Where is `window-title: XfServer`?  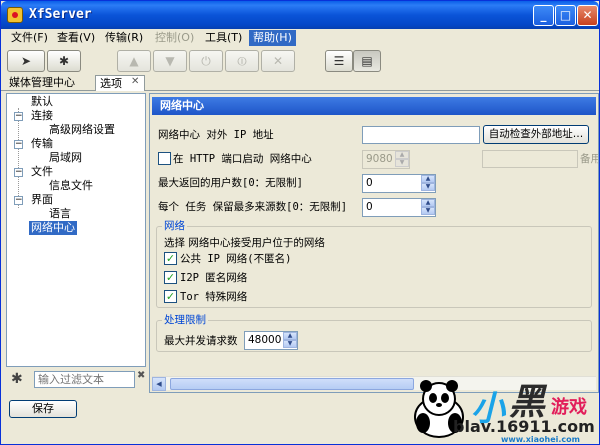 window-title: XfServer is located at coordinates (60, 14).